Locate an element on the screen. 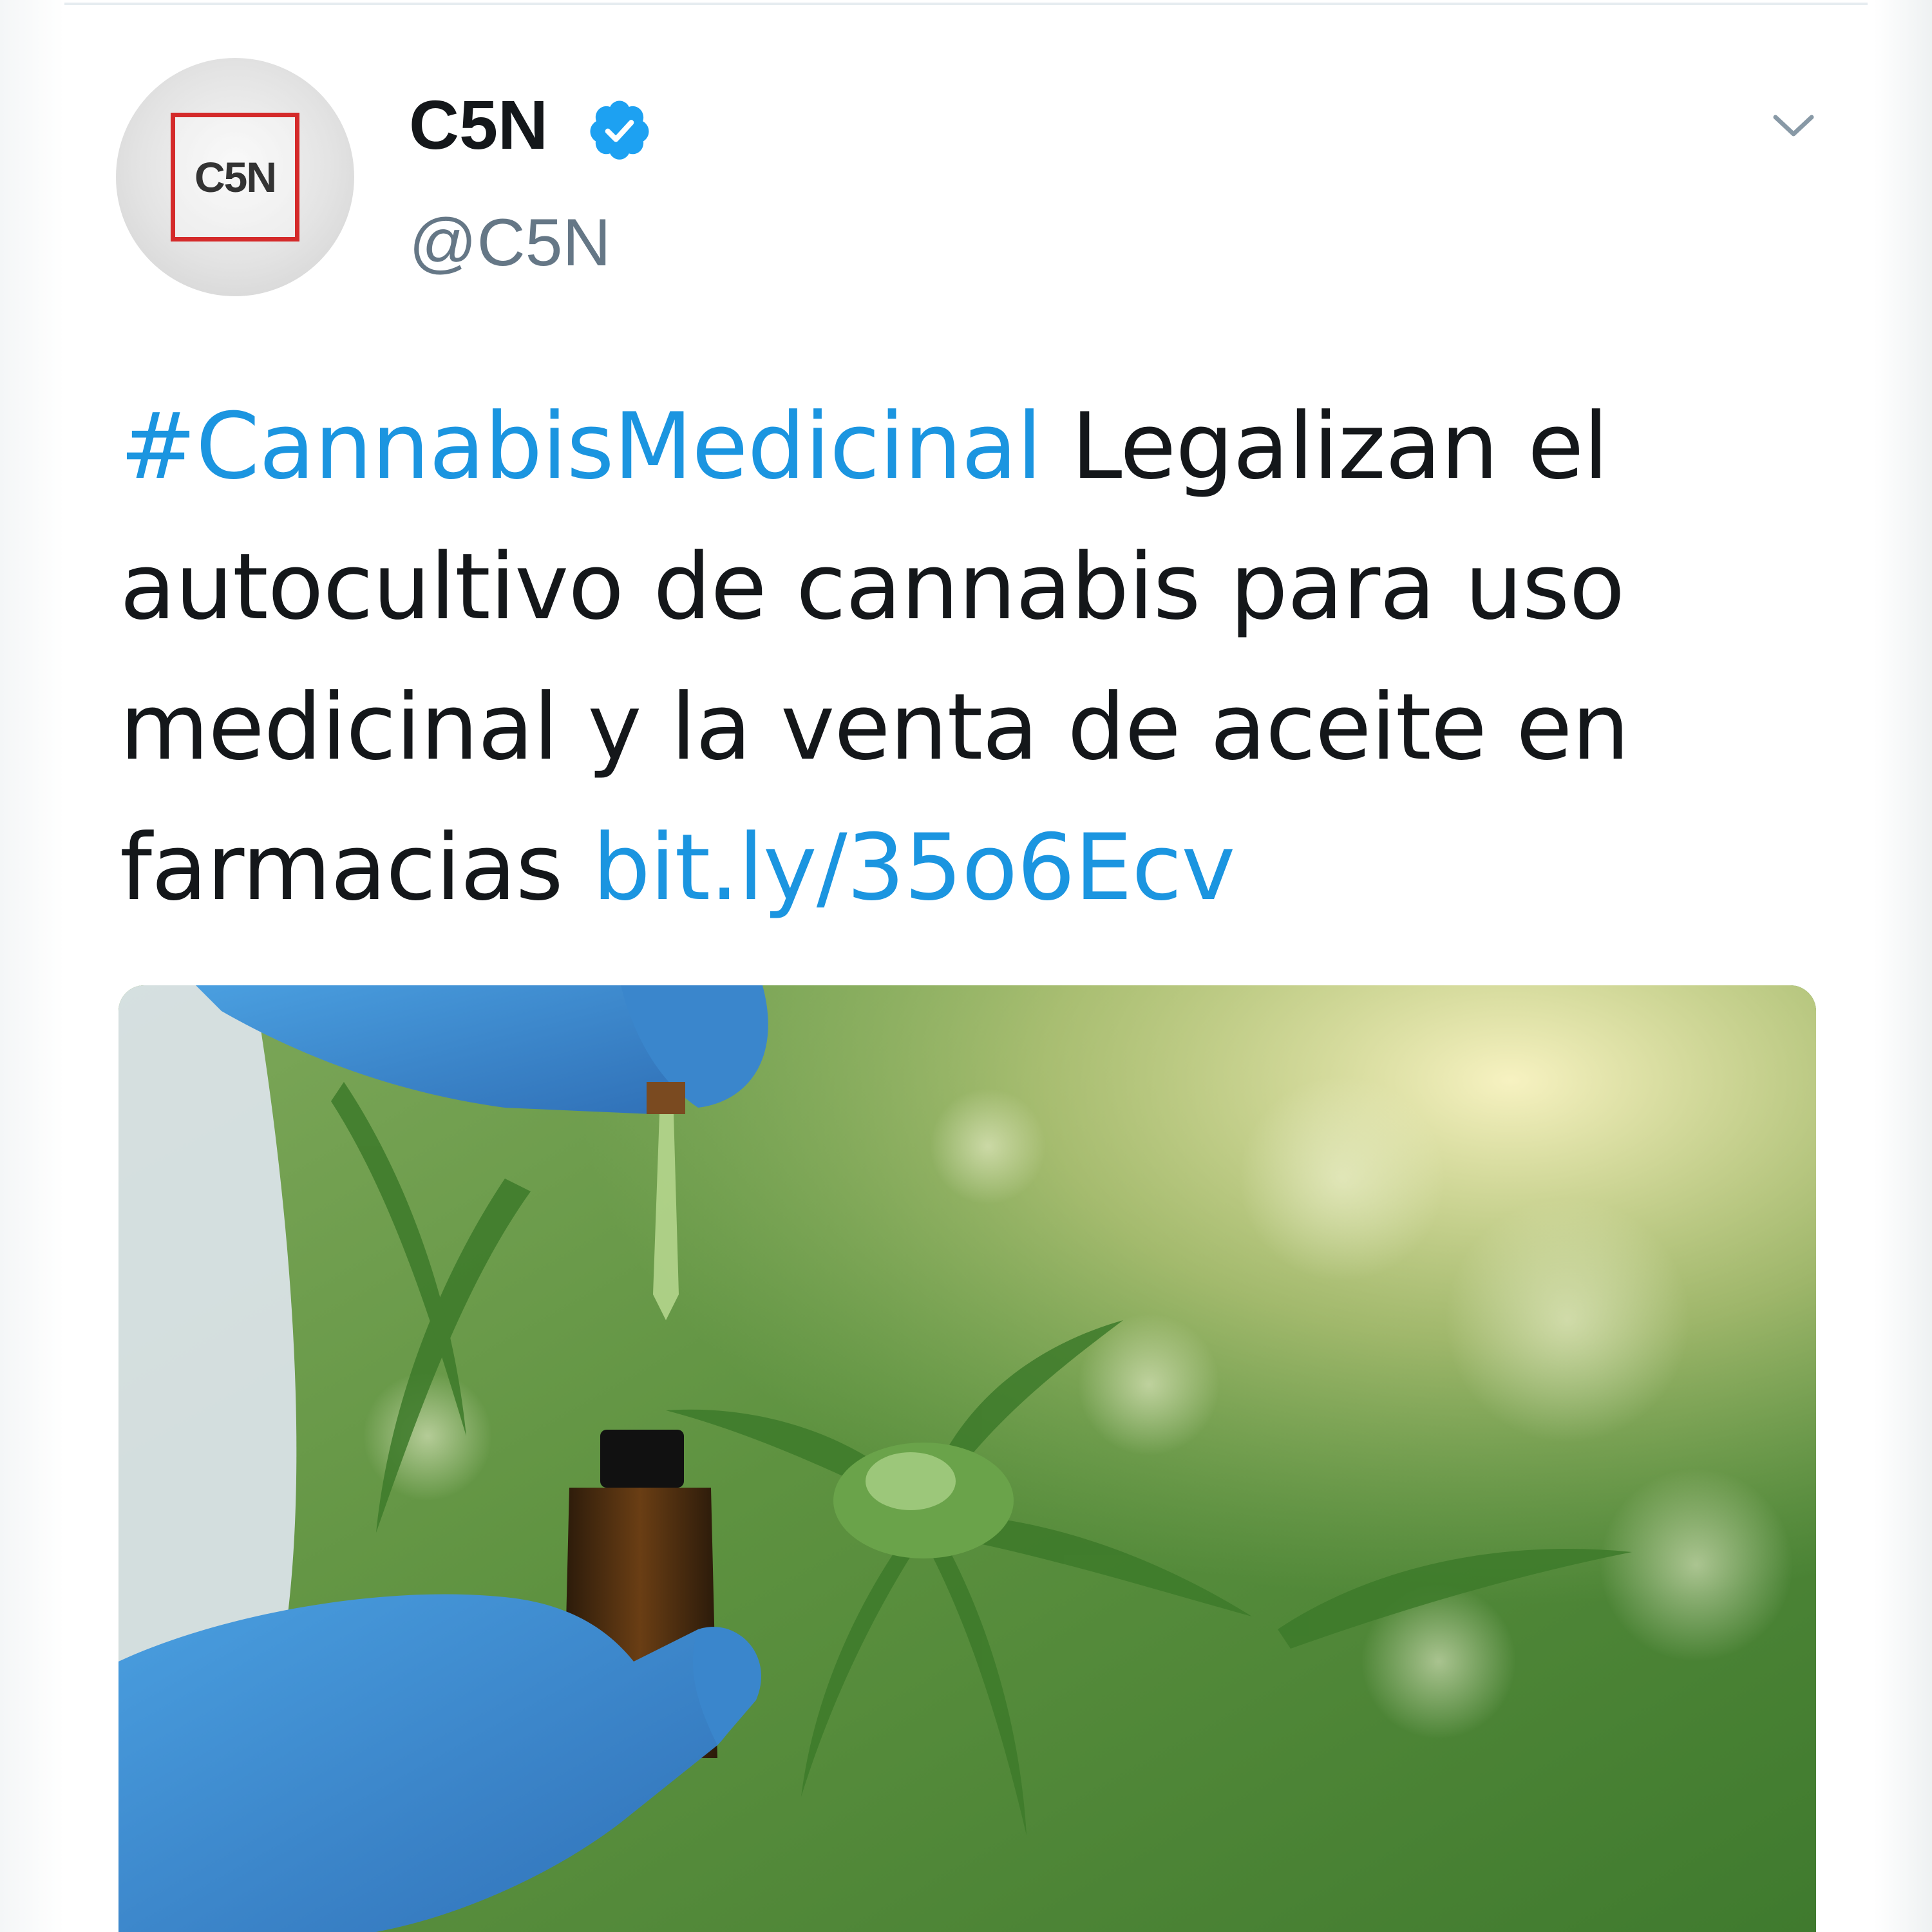 The height and width of the screenshot is (1932, 1932). verified-badge-icon is located at coordinates (619, 130).